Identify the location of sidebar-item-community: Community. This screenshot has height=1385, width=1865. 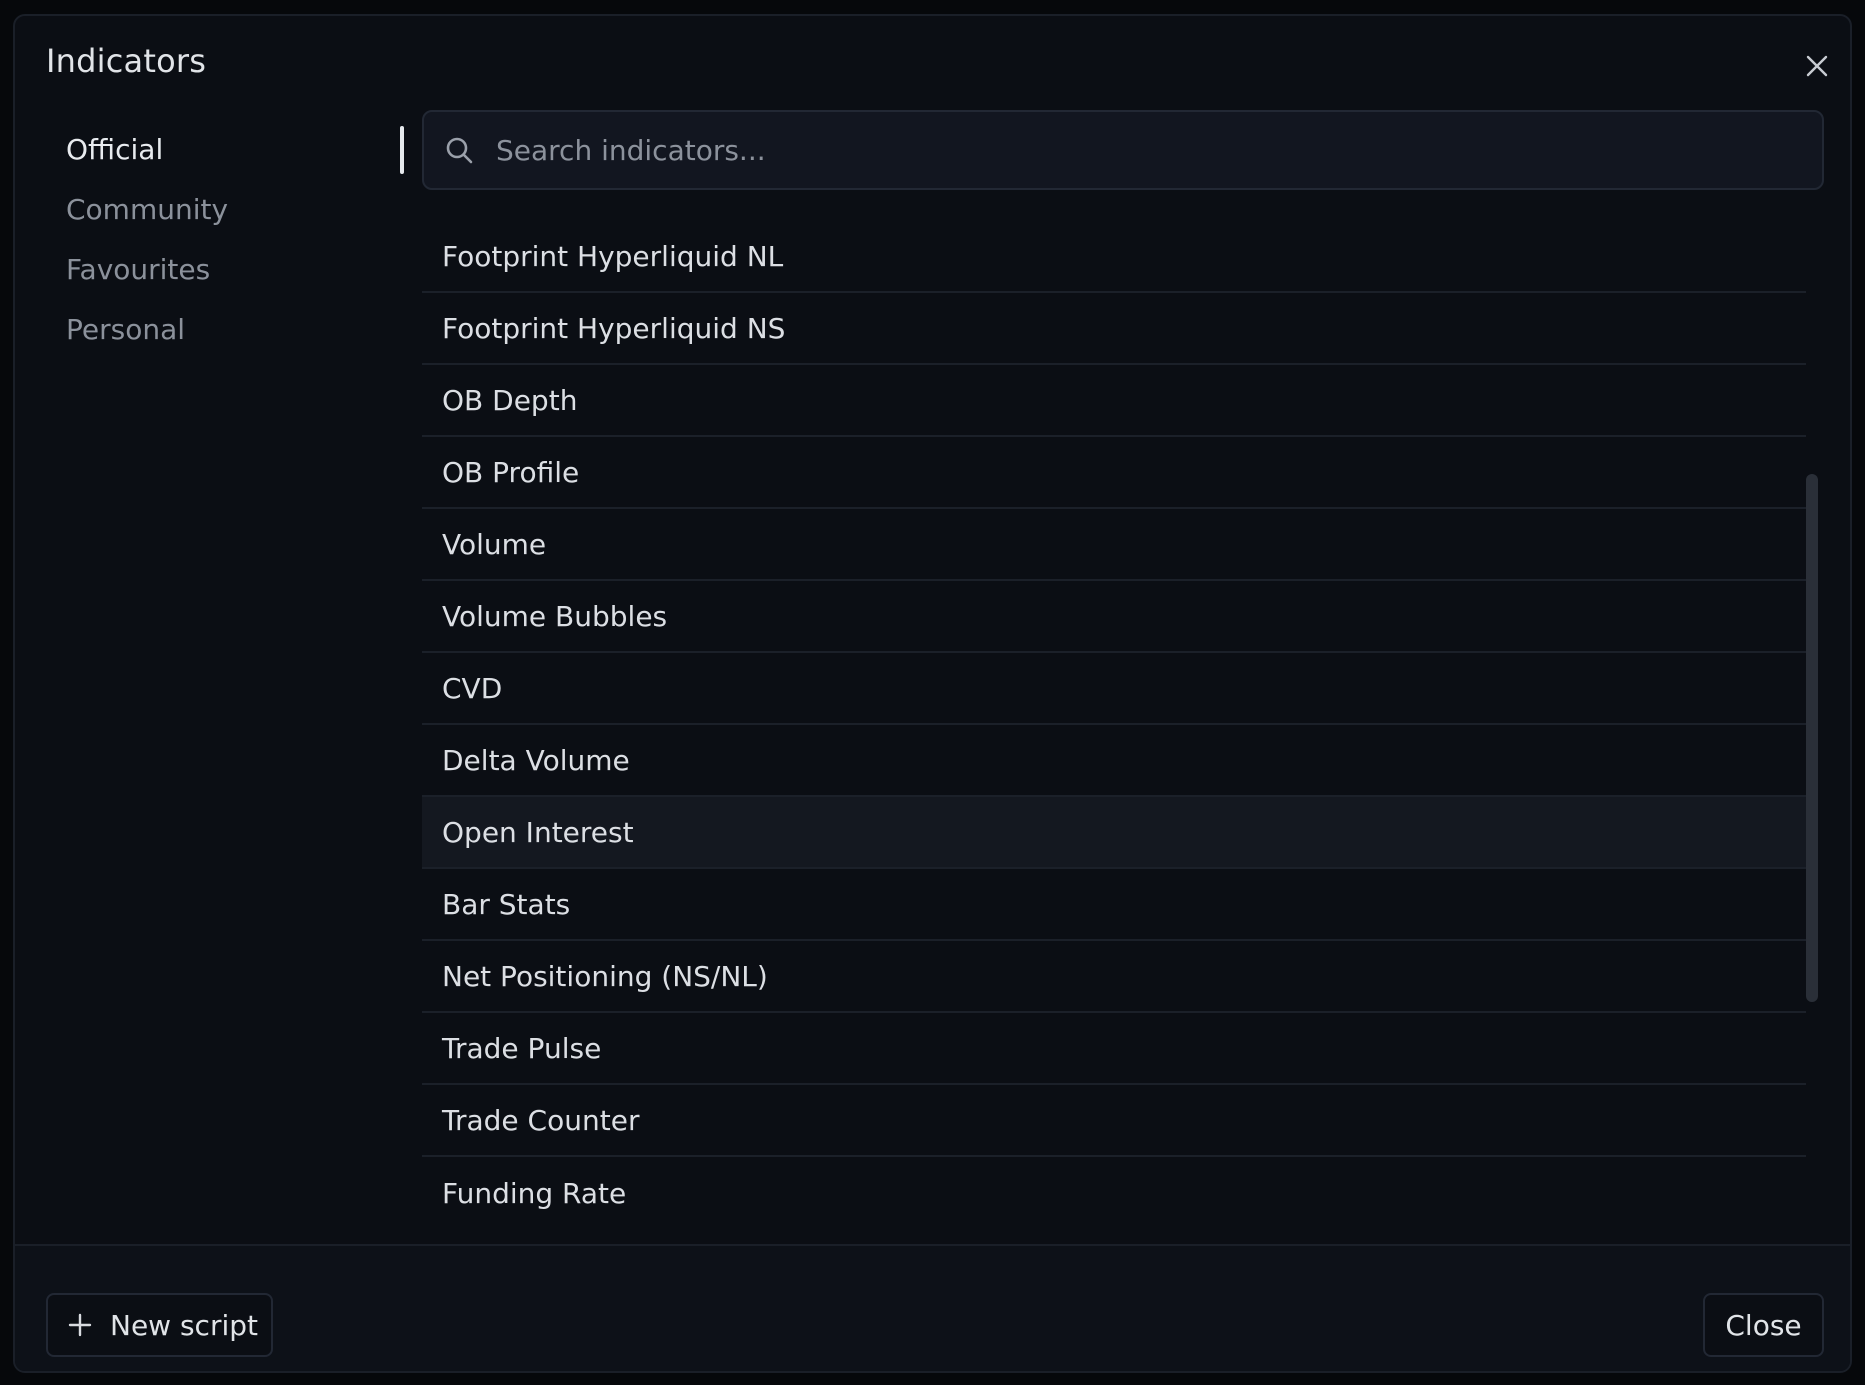
(147, 209).